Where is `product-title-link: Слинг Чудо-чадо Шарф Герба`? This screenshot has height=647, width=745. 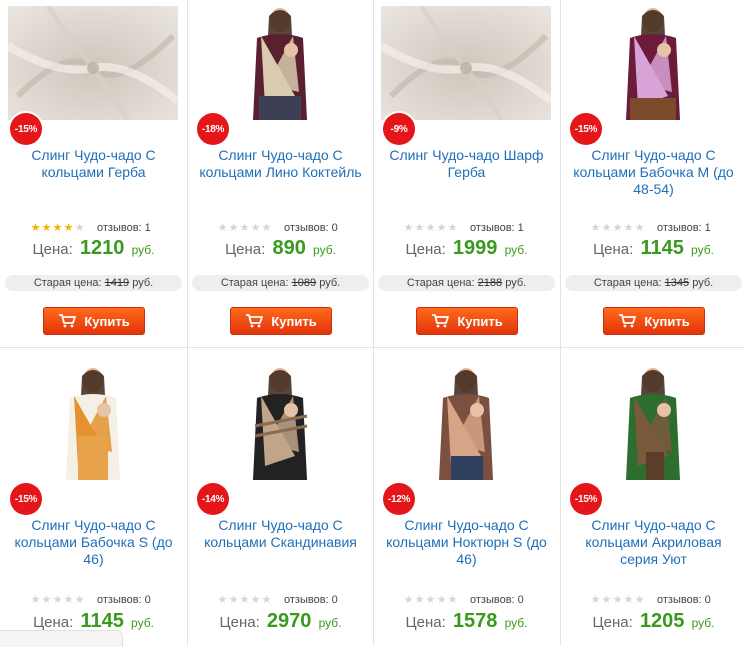 product-title-link: Слинг Чудо-чадо Шарф Герба is located at coordinates (466, 164).